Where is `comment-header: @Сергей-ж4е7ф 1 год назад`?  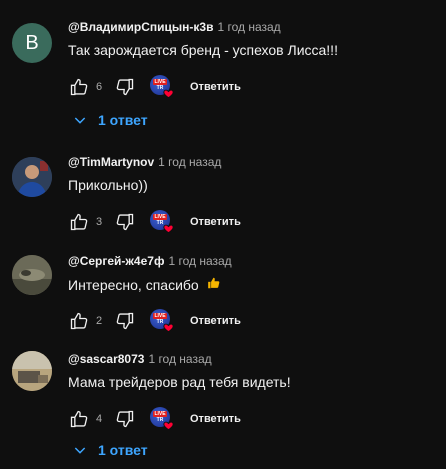 comment-header: @Сергей-ж4е7ф 1 год назад is located at coordinates (150, 261).